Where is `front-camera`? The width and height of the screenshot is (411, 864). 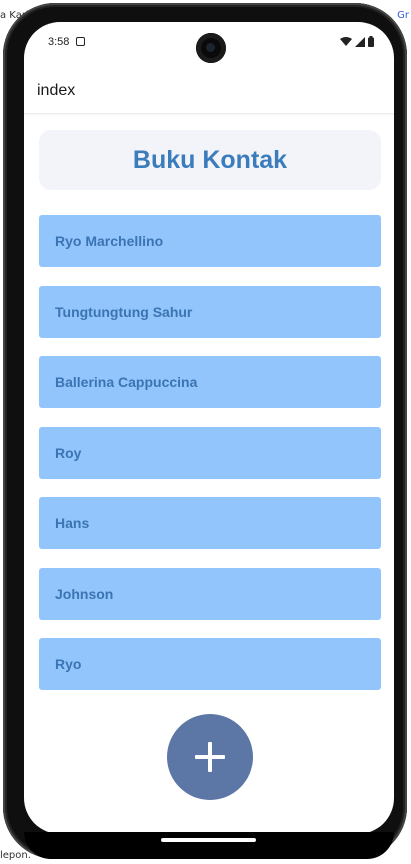 front-camera is located at coordinates (211, 48).